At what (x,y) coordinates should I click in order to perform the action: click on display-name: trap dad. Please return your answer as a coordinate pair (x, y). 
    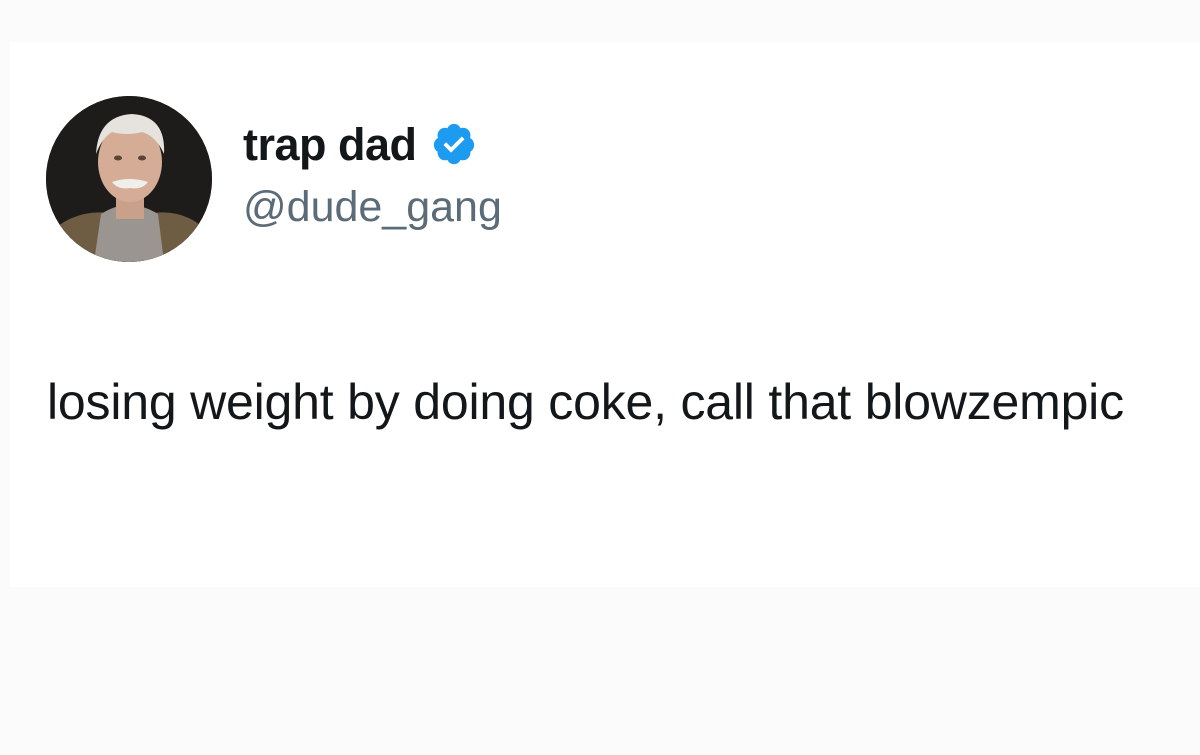
    Looking at the image, I should click on (330, 144).